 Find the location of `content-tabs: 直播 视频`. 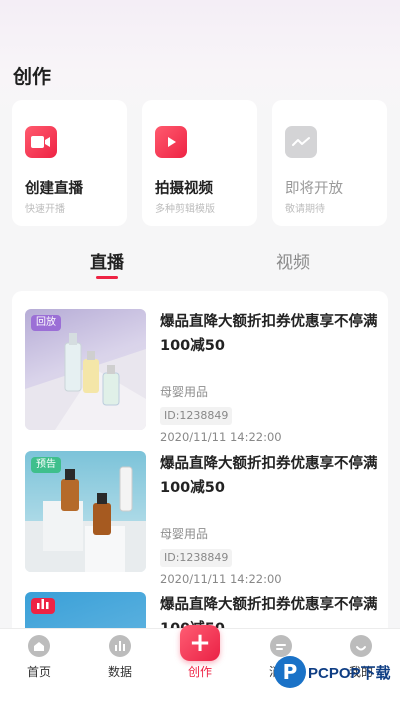

content-tabs: 直播 视频 is located at coordinates (200, 265).